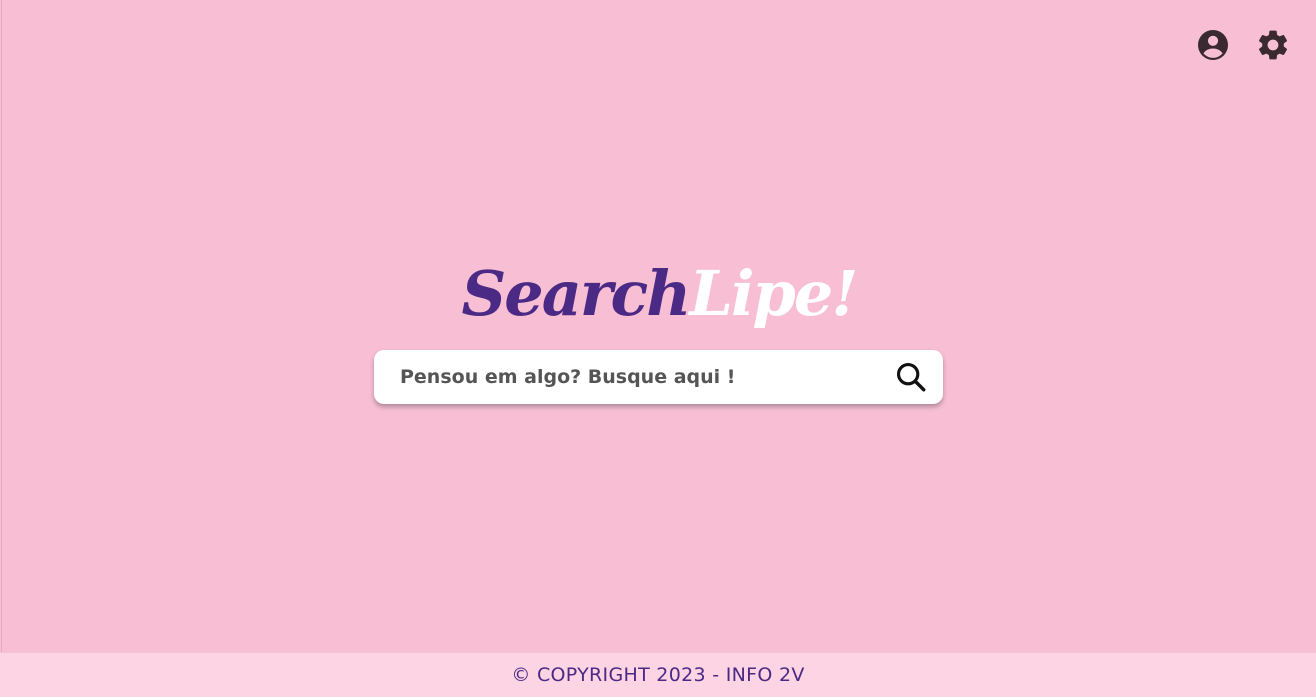 The image size is (1316, 697). What do you see at coordinates (576, 293) in the screenshot?
I see `logo-search-text: Search` at bounding box center [576, 293].